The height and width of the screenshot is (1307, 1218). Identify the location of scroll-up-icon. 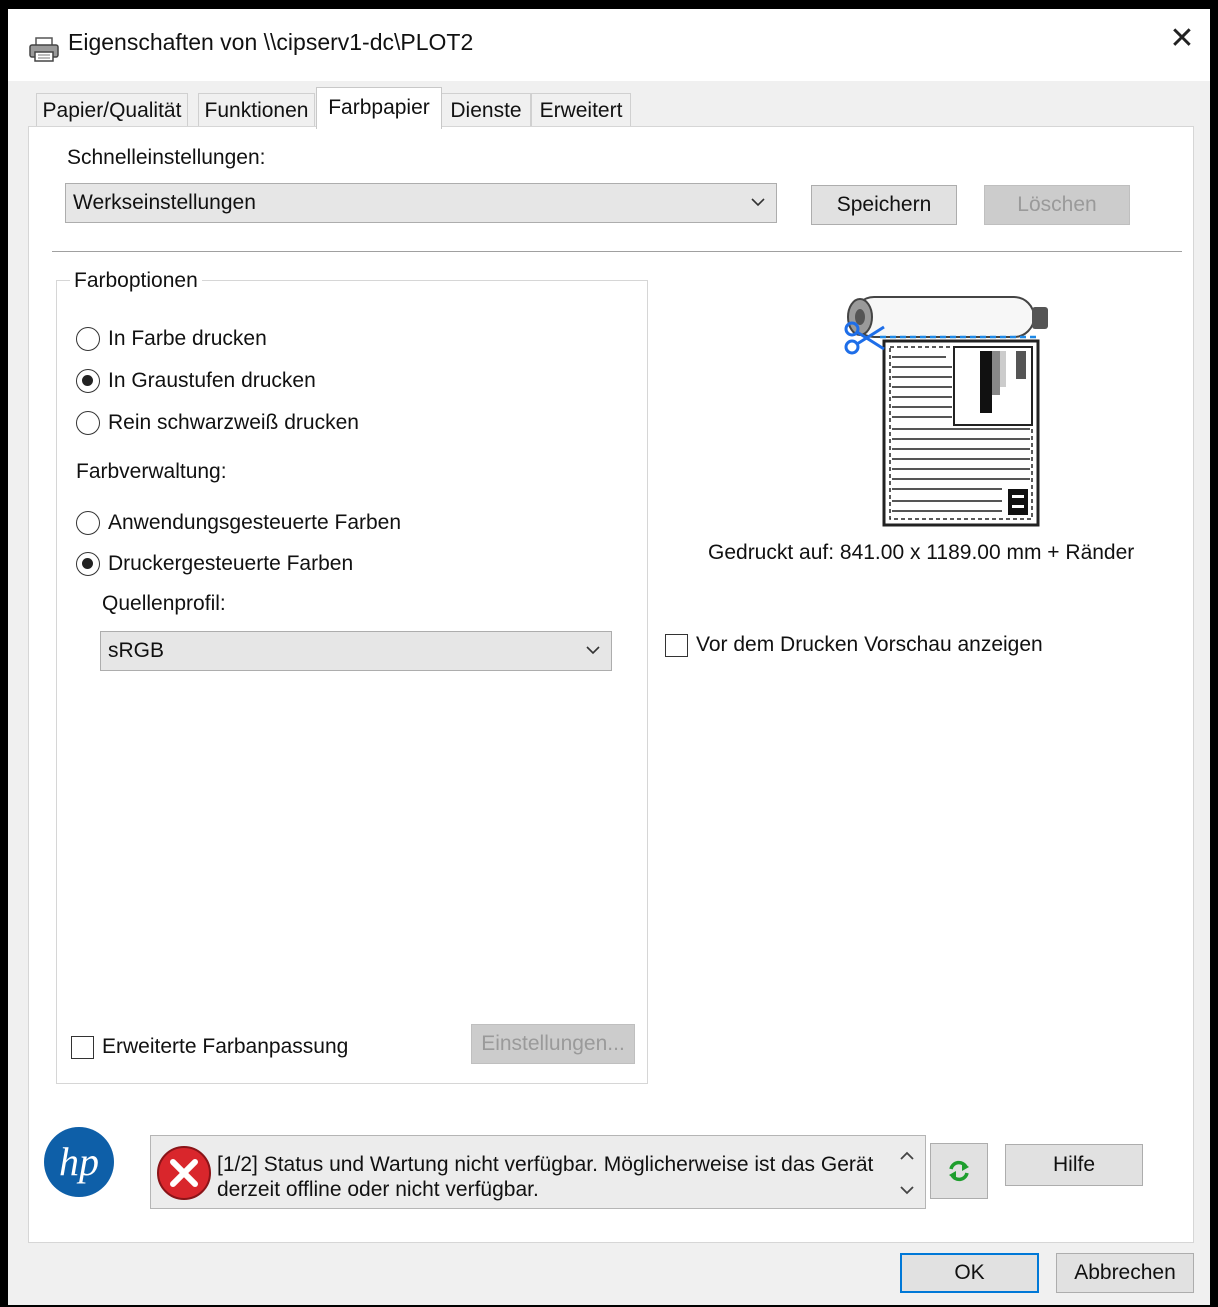
(907, 1156).